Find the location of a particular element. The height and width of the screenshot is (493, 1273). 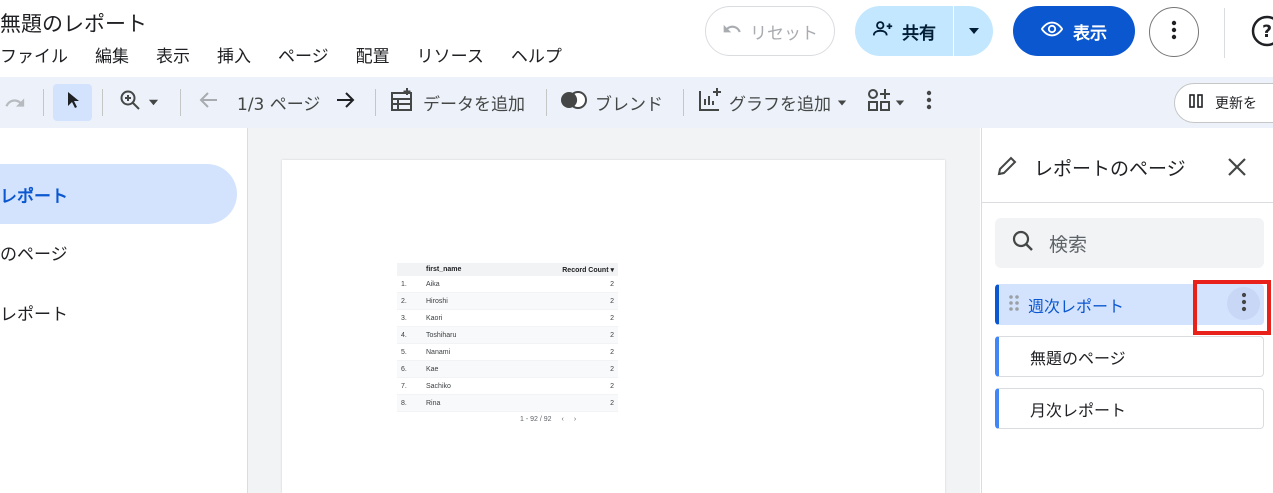

pager-prev-icon: ‹ is located at coordinates (563, 419).